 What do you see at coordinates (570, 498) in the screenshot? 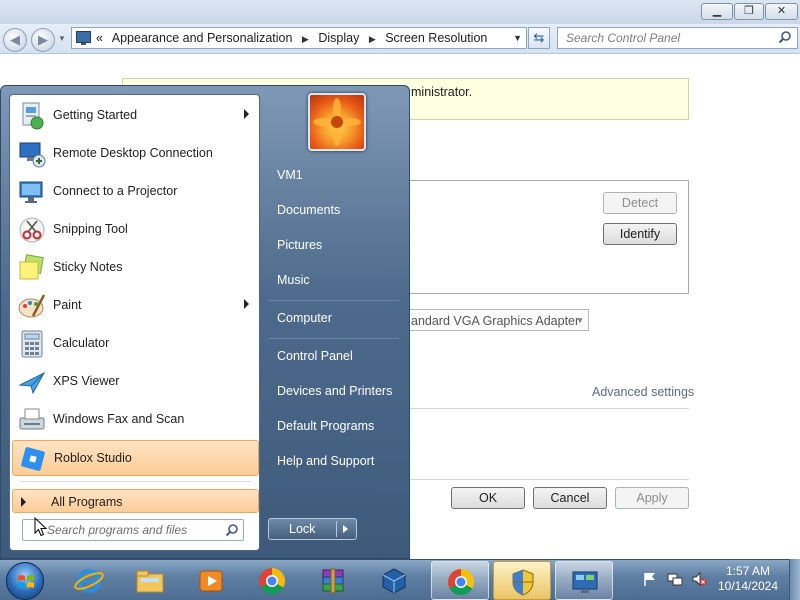
I see `cancel-button: Cancel` at bounding box center [570, 498].